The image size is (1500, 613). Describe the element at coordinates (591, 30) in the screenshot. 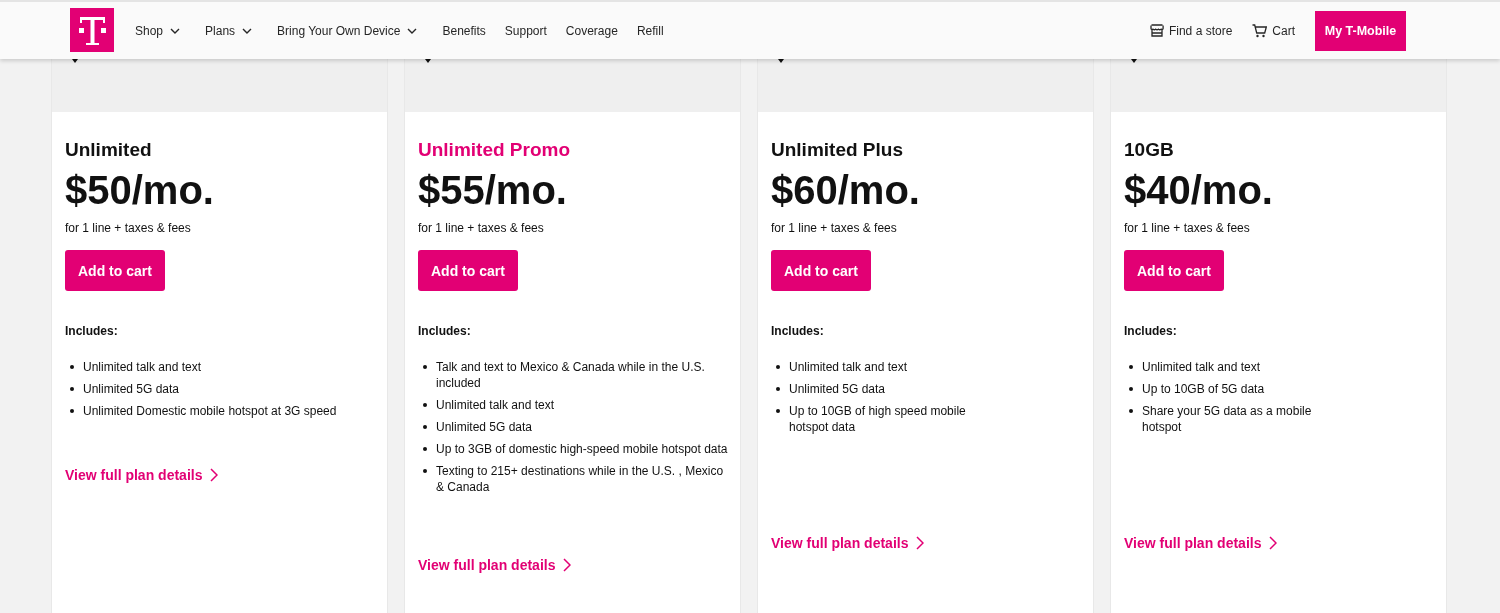

I see `nav-link: Coverage` at that location.